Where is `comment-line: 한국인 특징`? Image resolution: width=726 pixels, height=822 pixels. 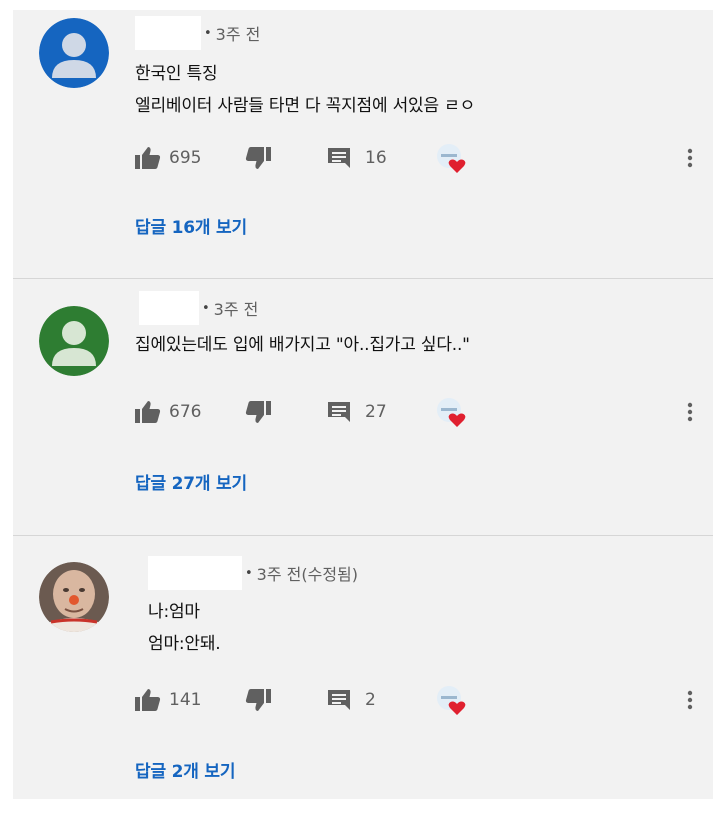
comment-line: 한국인 특징 is located at coordinates (176, 74).